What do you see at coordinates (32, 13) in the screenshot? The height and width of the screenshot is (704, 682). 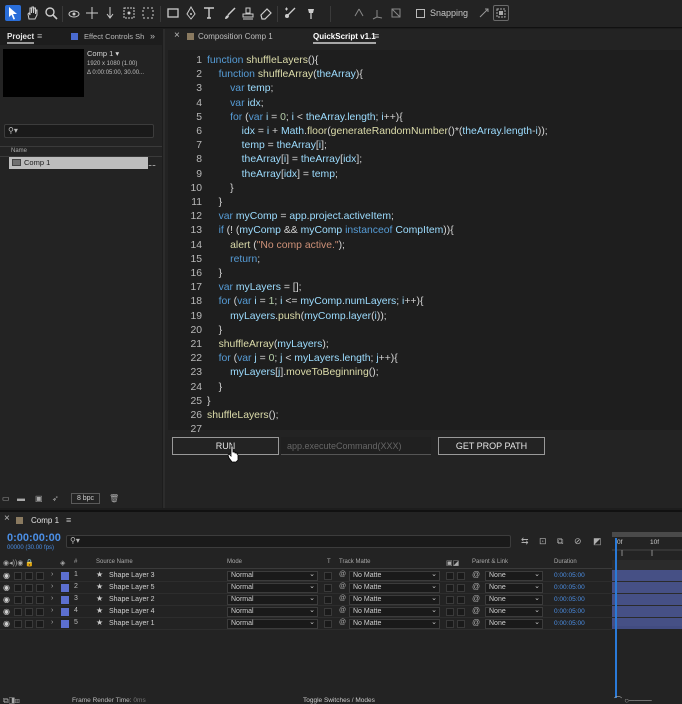 I see `hand-tool-icon` at bounding box center [32, 13].